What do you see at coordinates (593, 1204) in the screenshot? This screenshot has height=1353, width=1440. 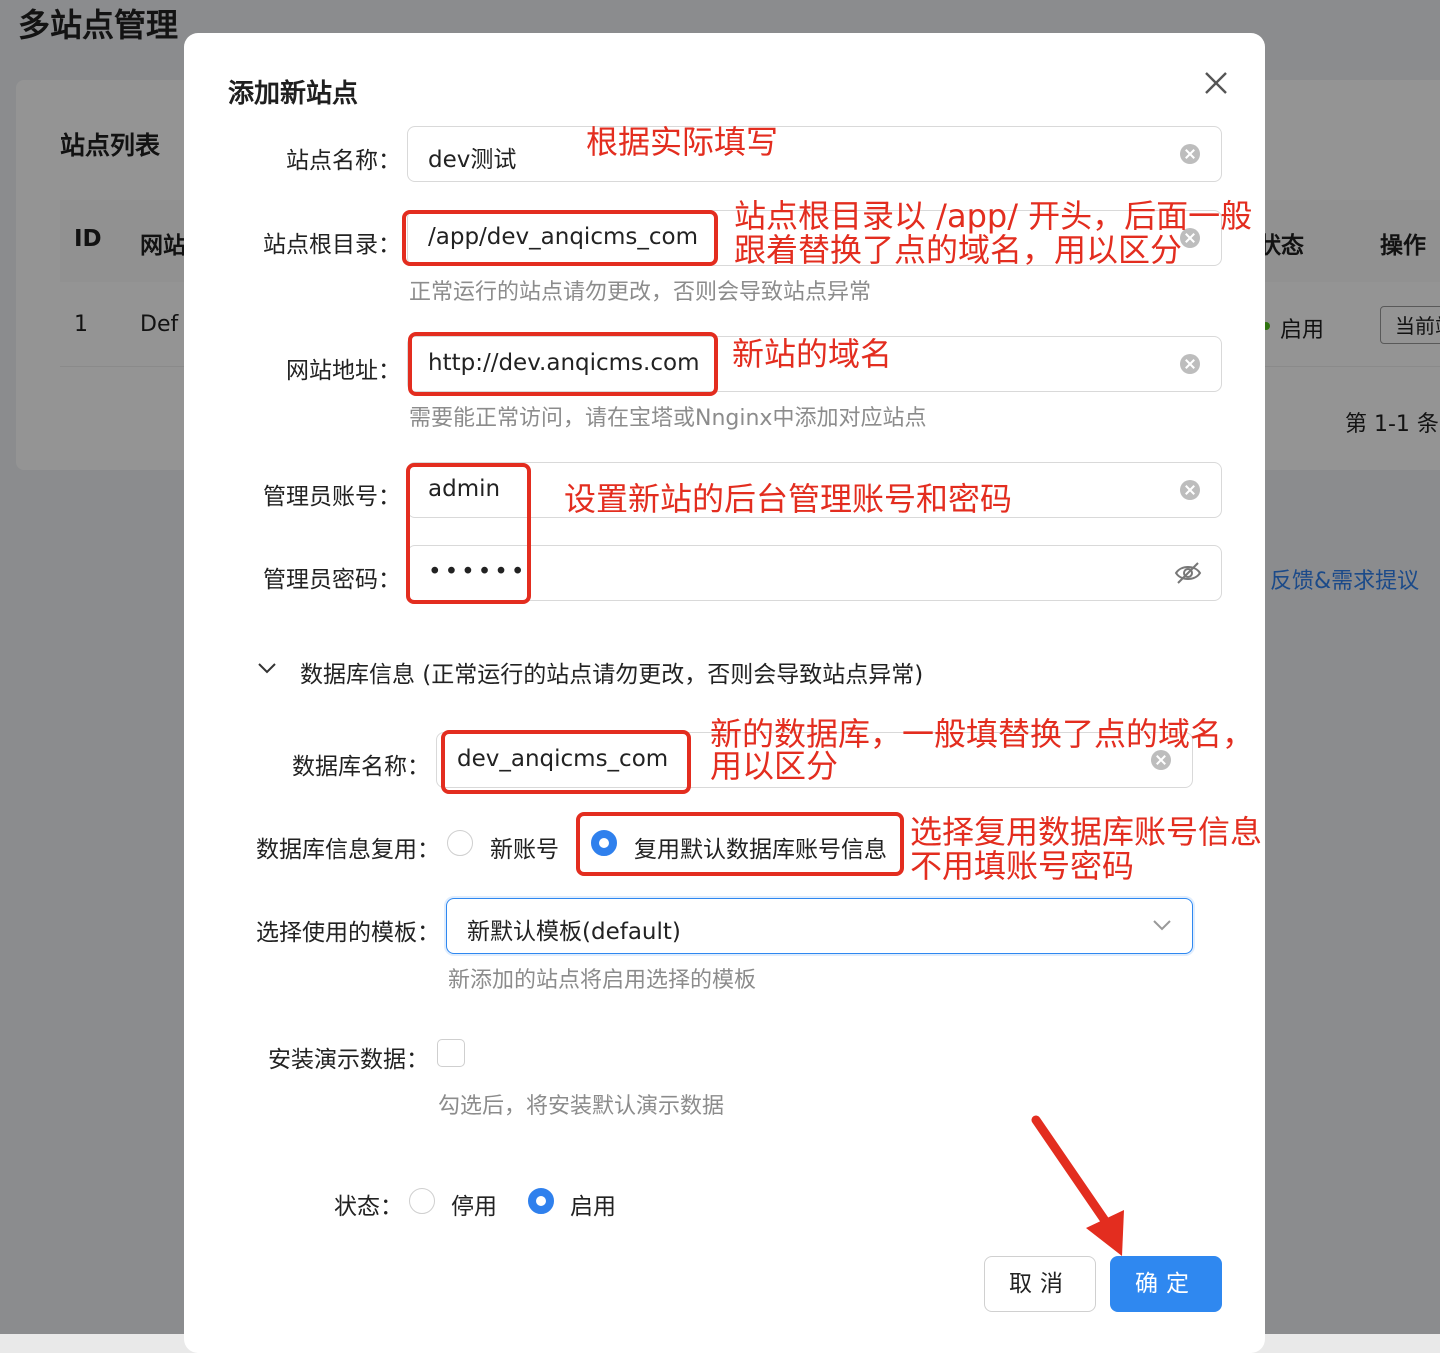 I see `option-status-enabled: 启用` at bounding box center [593, 1204].